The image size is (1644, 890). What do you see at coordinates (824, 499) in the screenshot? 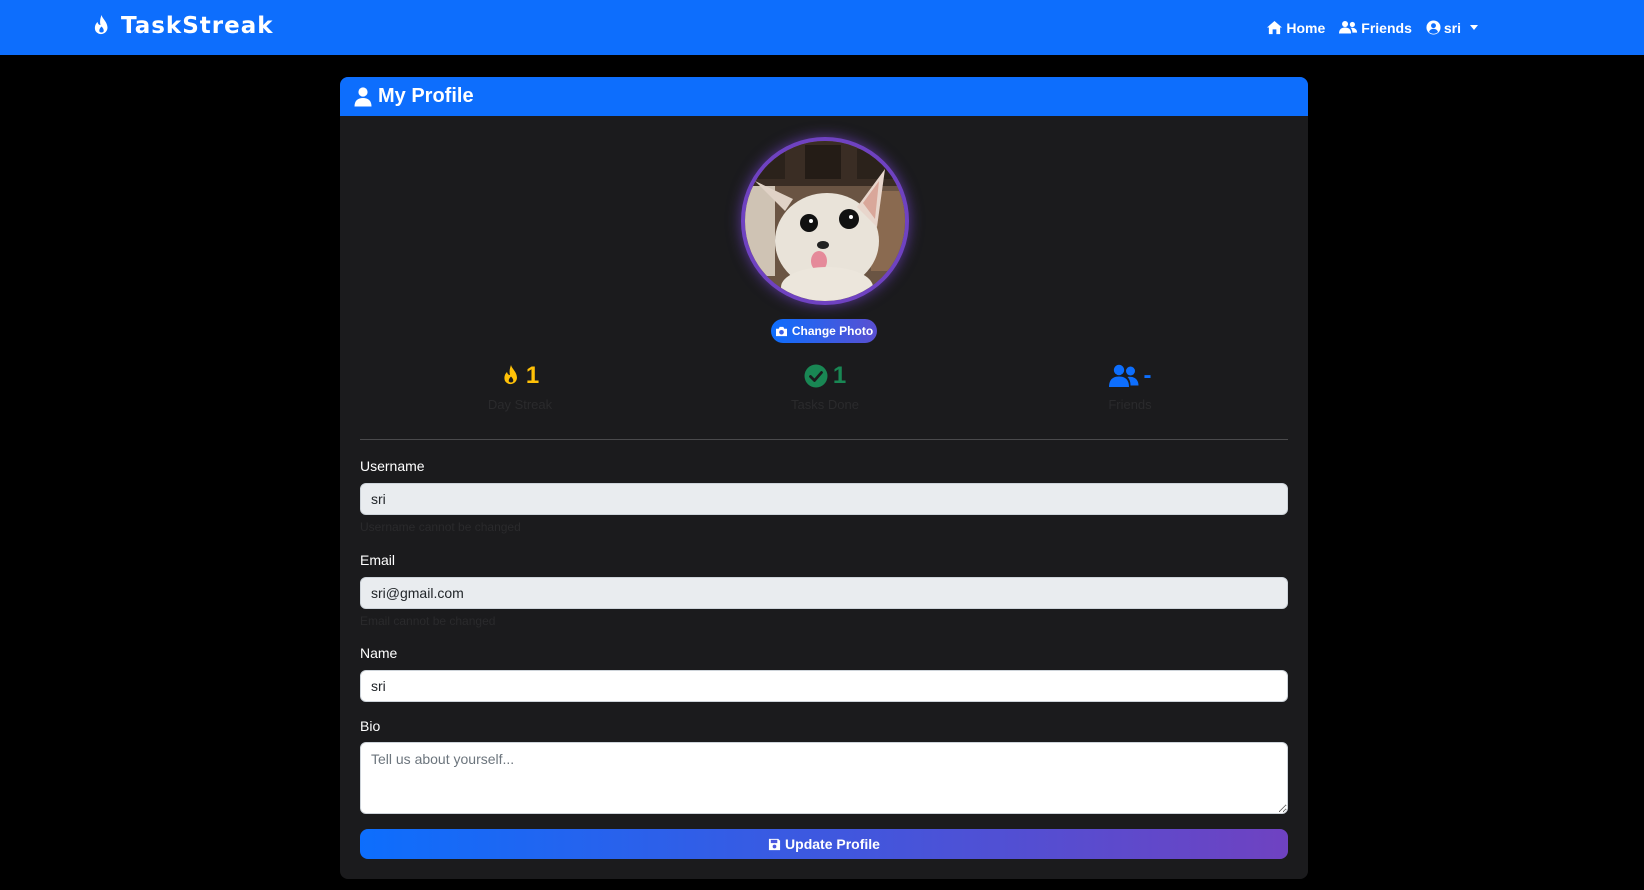
I see `username-field` at bounding box center [824, 499].